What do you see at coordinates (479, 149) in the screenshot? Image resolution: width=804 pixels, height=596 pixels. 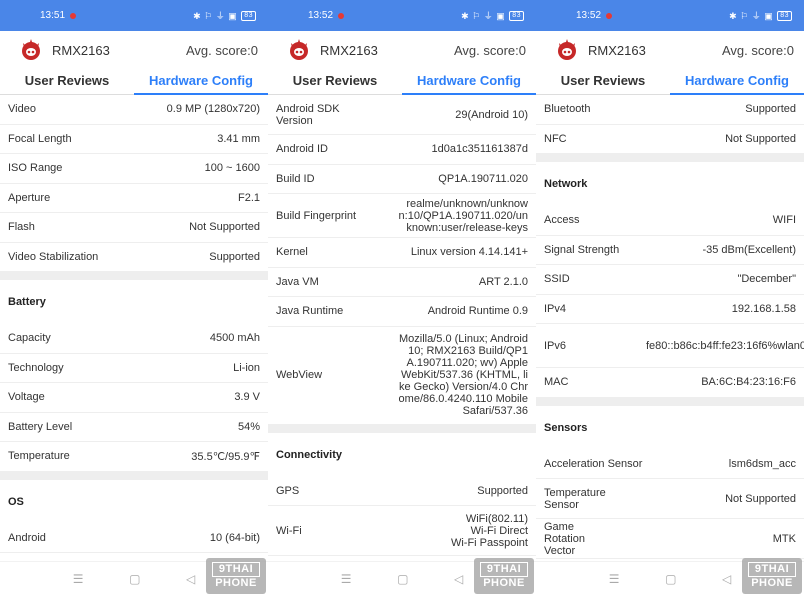 I see `spec-value: 1d0a1c351161387d` at bounding box center [479, 149].